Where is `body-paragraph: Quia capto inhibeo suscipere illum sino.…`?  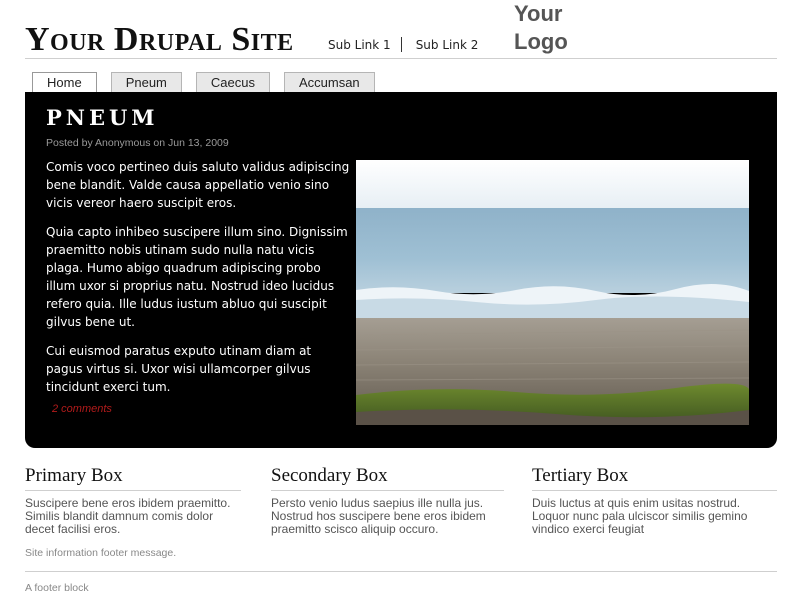
body-paragraph: Quia capto inhibeo suscipere illum sino.… is located at coordinates (197, 277).